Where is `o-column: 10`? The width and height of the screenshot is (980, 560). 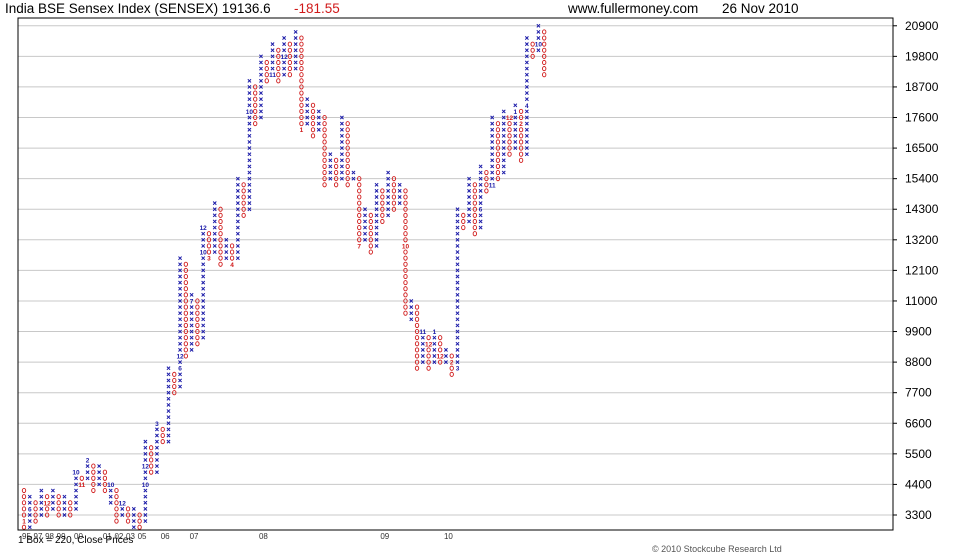 o-column: 10 is located at coordinates (405, 252).